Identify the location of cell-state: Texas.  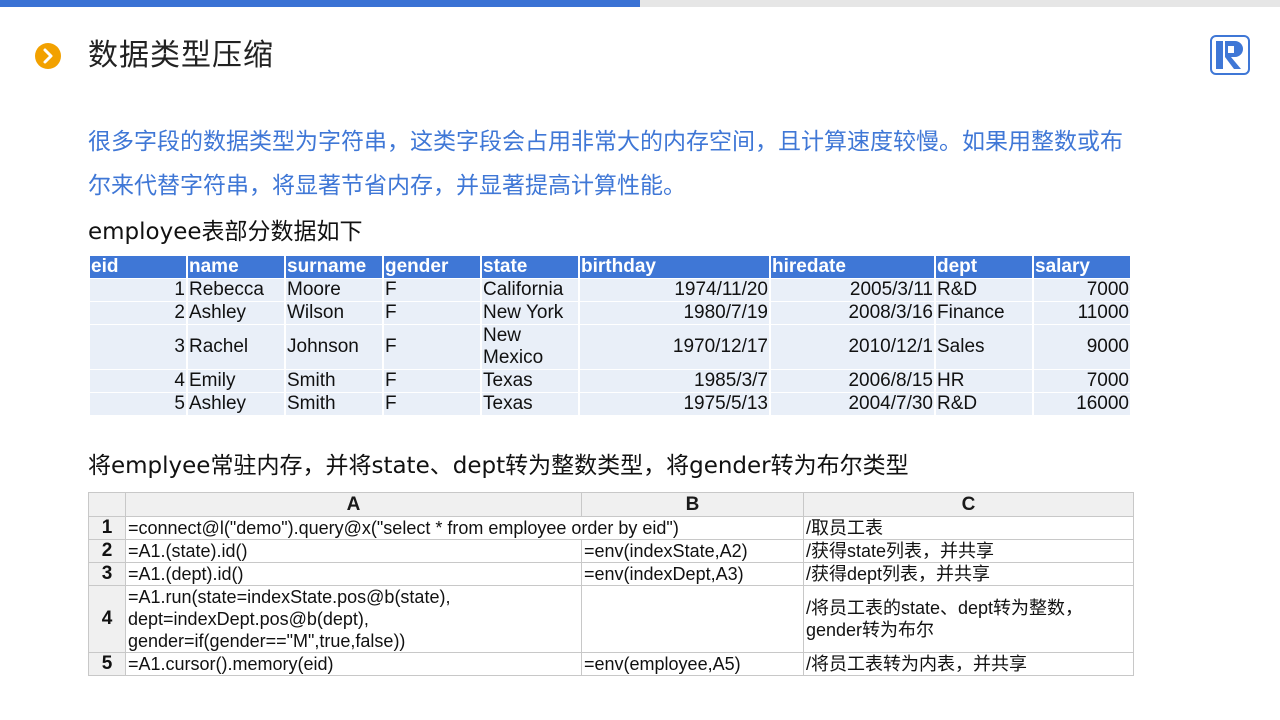
(530, 404).